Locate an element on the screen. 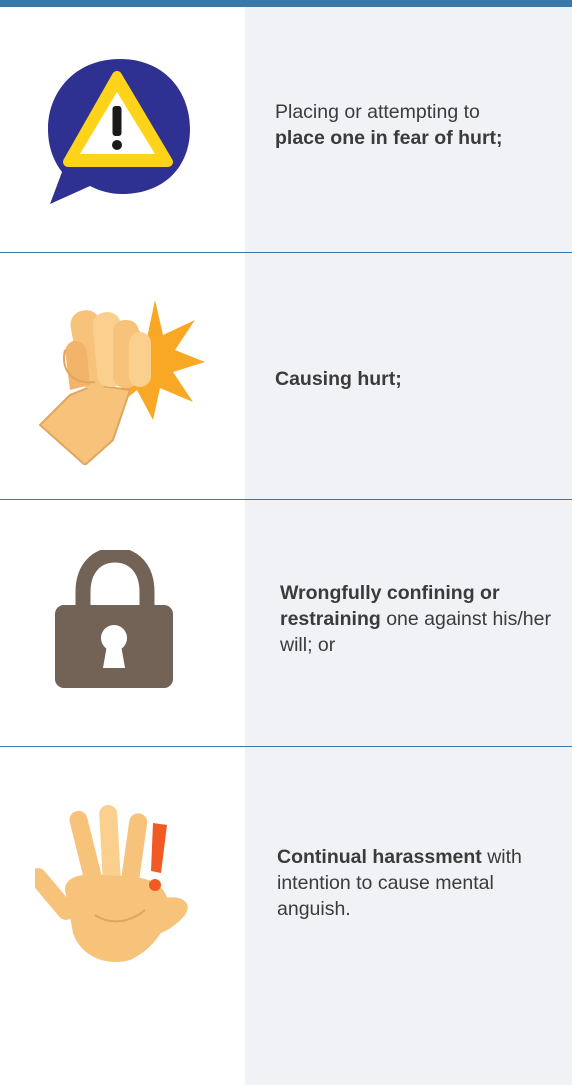 The width and height of the screenshot is (572, 1085). item-text-bold: Continual harassment is located at coordinates (379, 857).